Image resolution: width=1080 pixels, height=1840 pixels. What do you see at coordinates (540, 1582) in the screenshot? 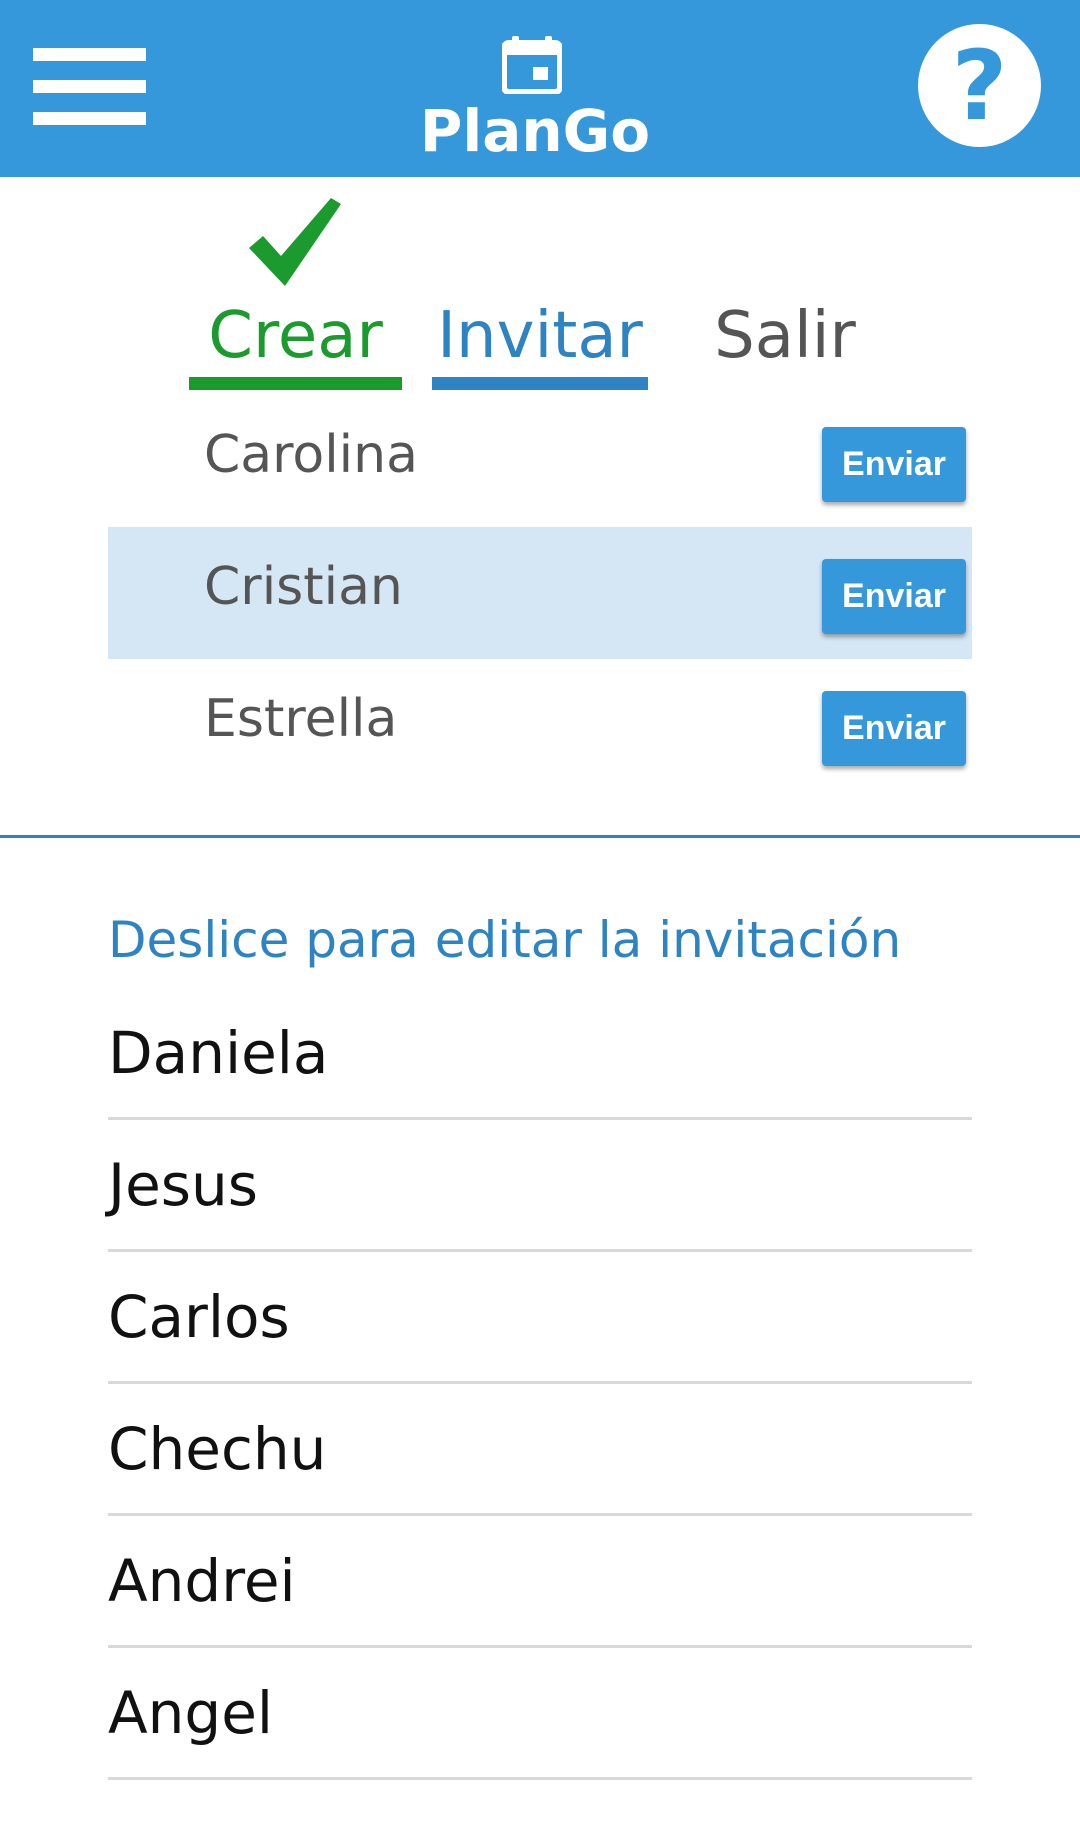
I see `contact-item: Andrei` at bounding box center [540, 1582].